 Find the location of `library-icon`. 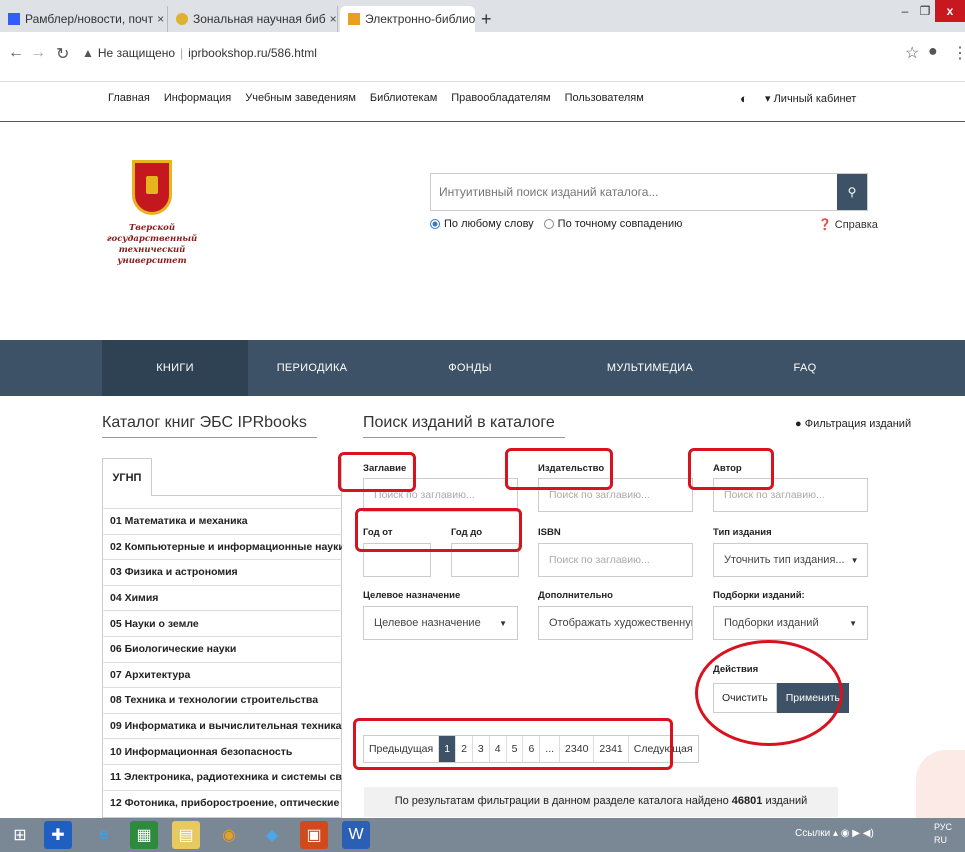

library-icon is located at coordinates (182, 19).